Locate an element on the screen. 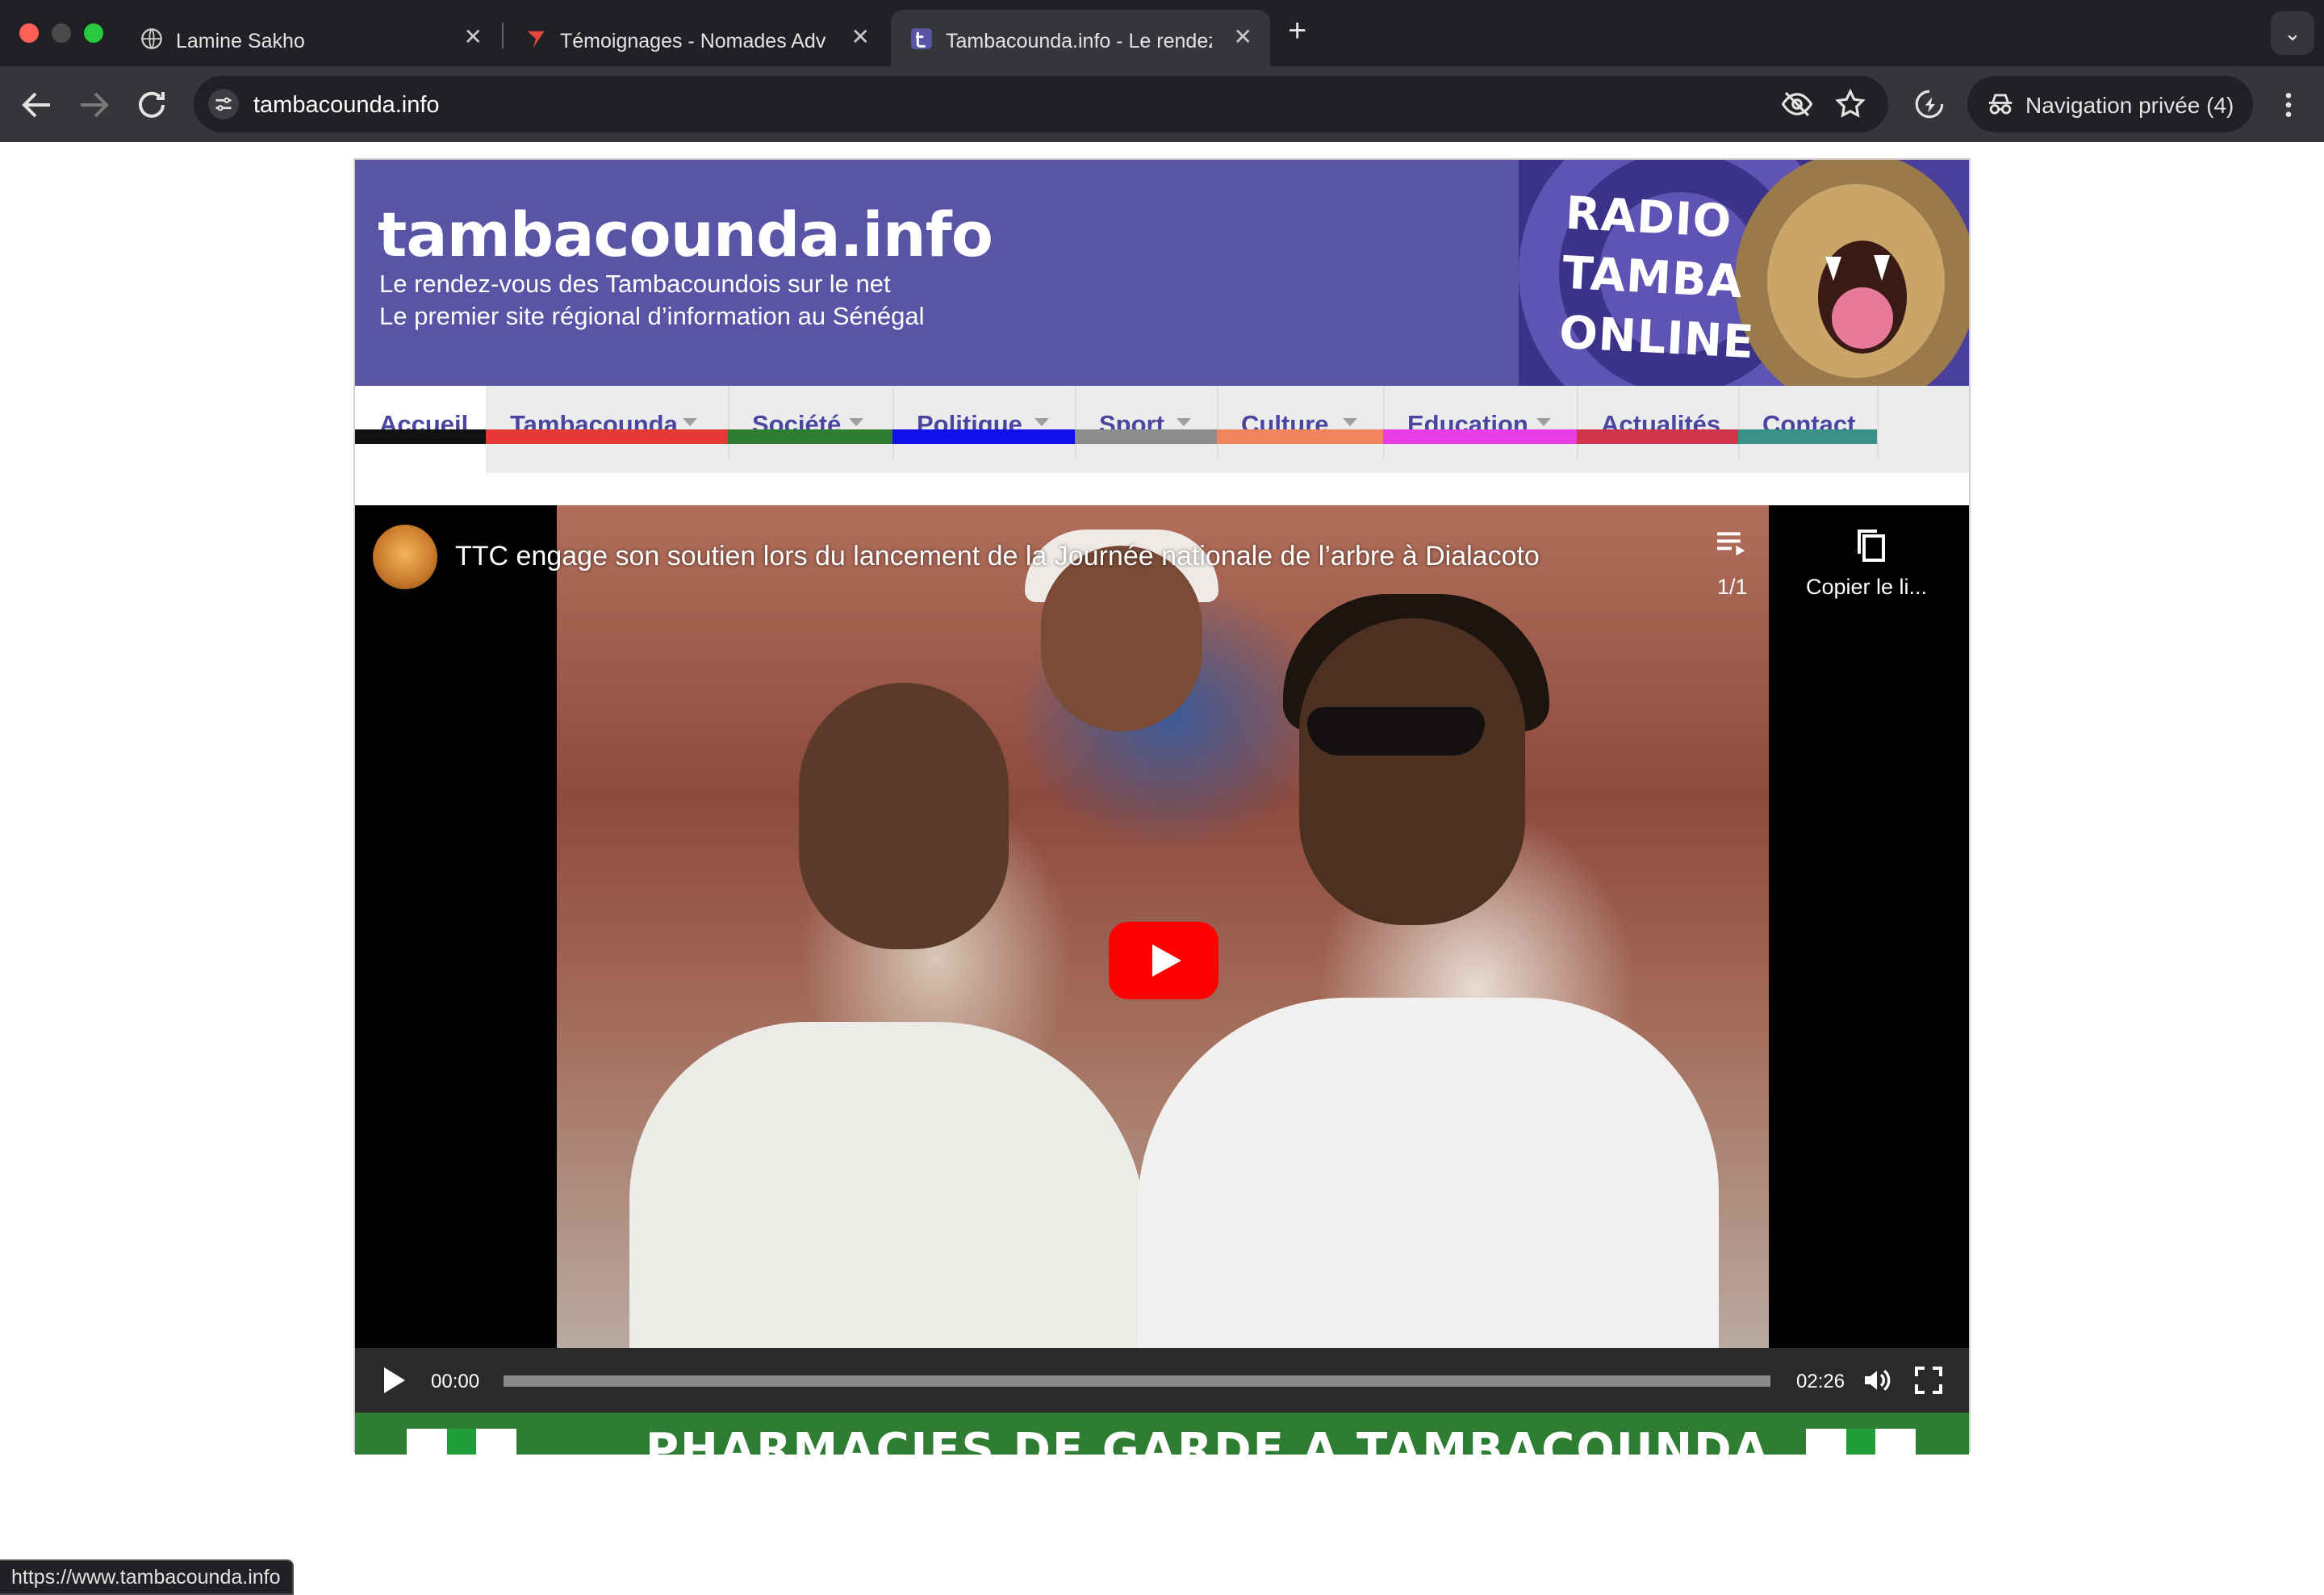 The image size is (2324, 1595). pharmacy-banner-title: PHARMACIES DE GARDE A TAMBACOUNDA is located at coordinates (1208, 1439).